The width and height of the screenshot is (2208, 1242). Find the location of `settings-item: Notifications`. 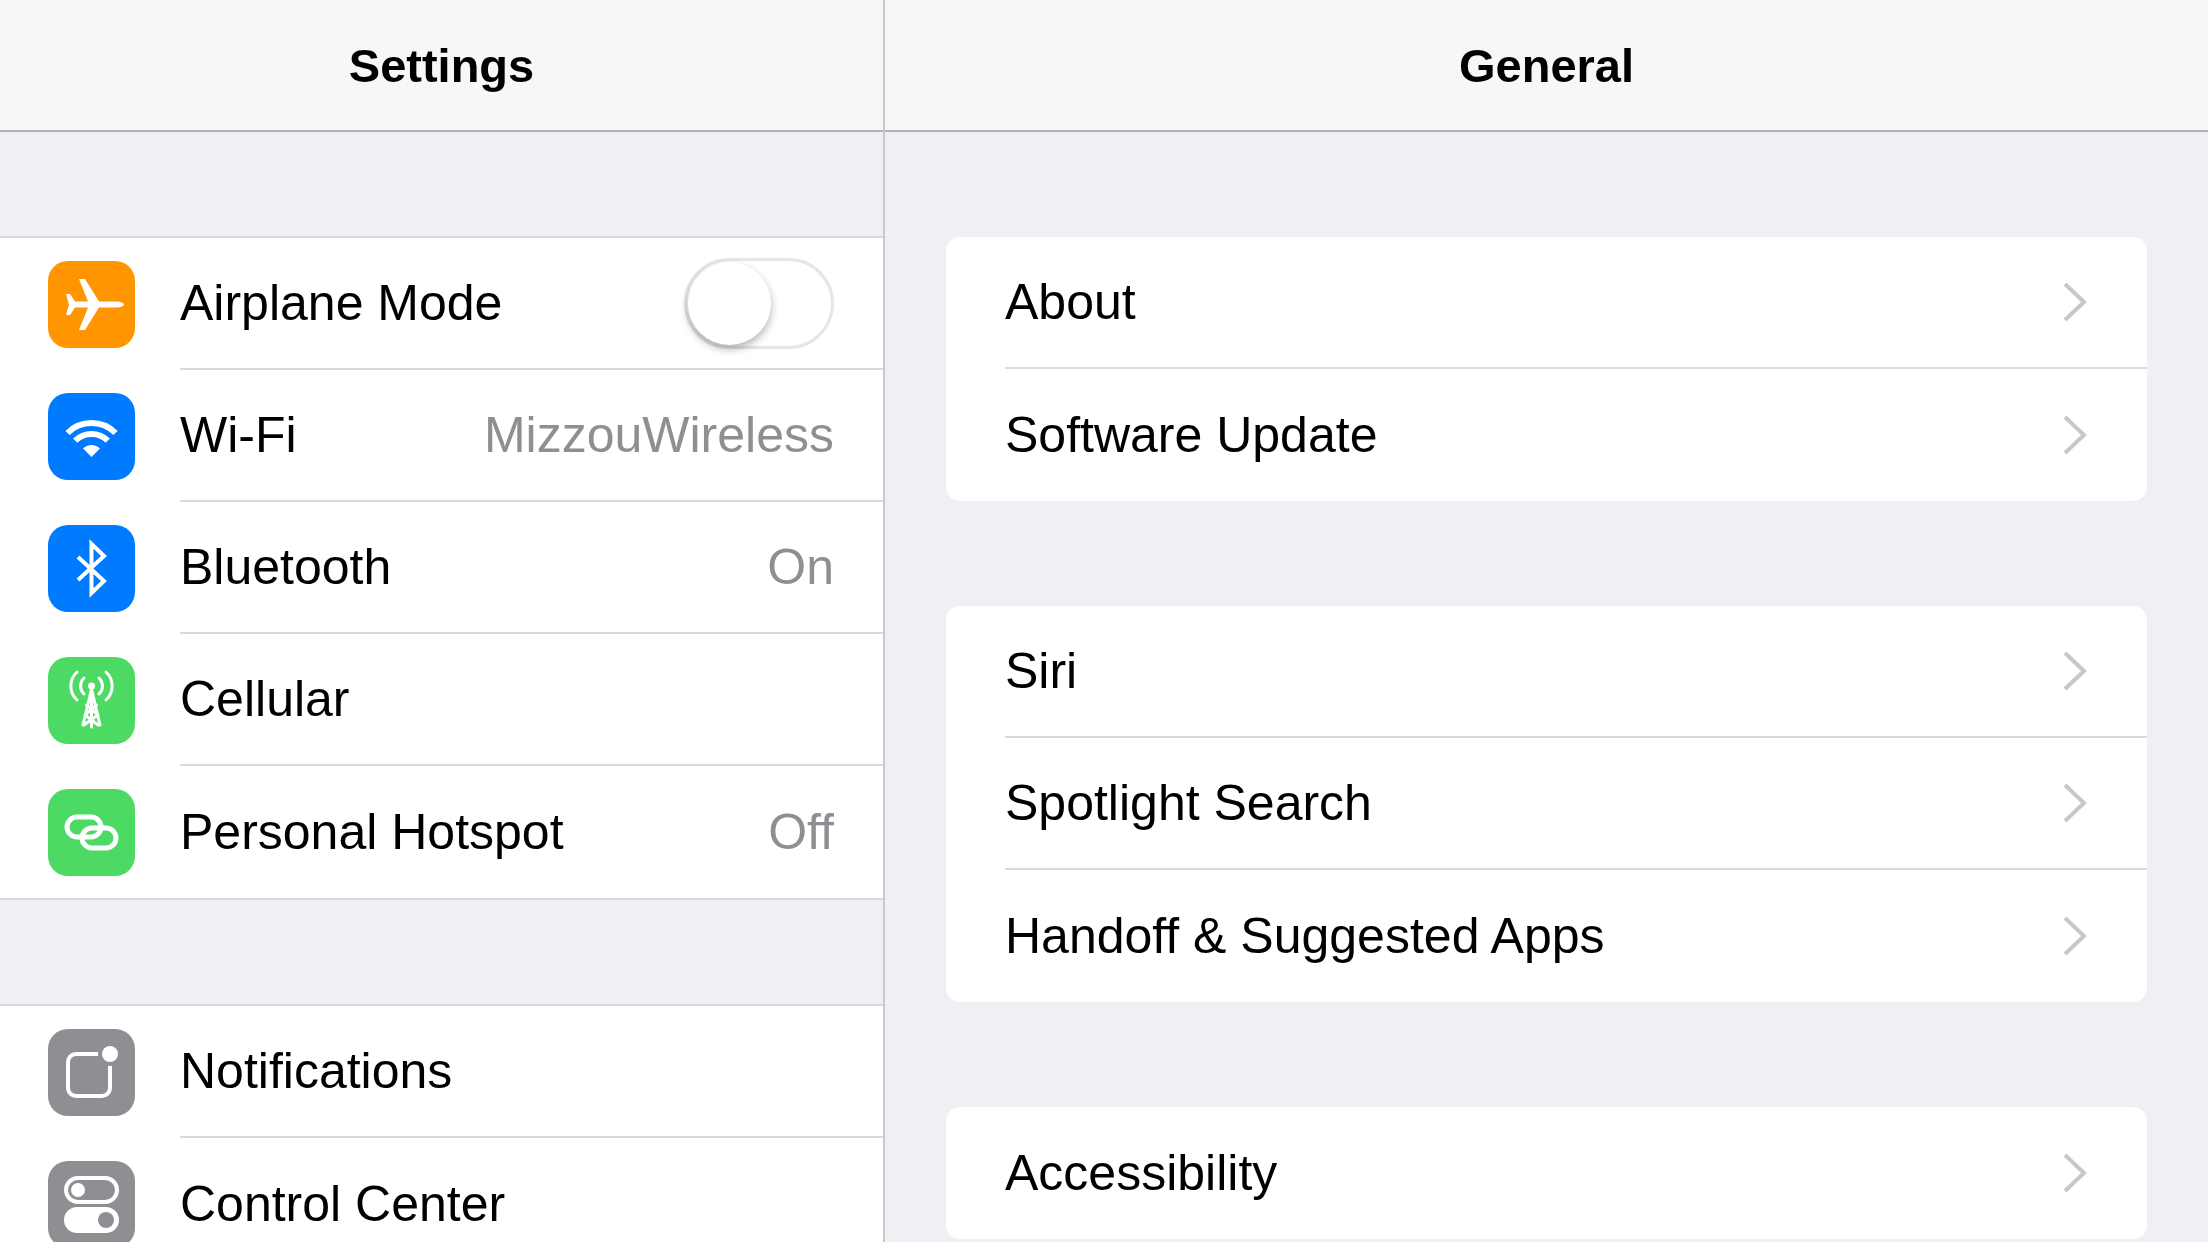

settings-item: Notifications is located at coordinates (316, 1071).